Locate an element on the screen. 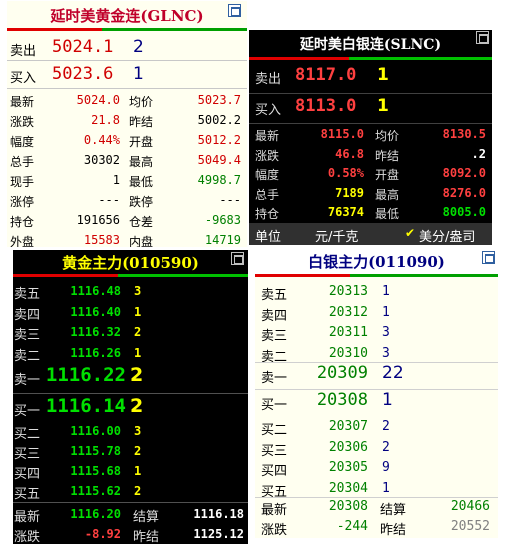  bid-row: 买四 20305 9 is located at coordinates (376, 468).